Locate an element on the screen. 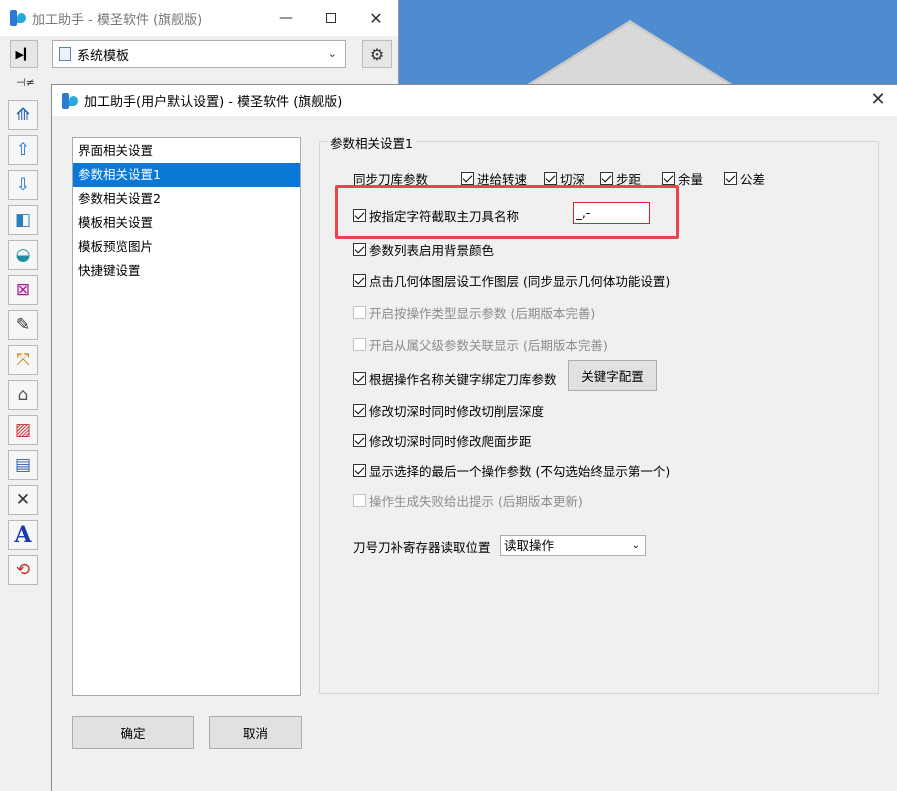 The width and height of the screenshot is (897, 791). maximize-icon is located at coordinates (331, 18).